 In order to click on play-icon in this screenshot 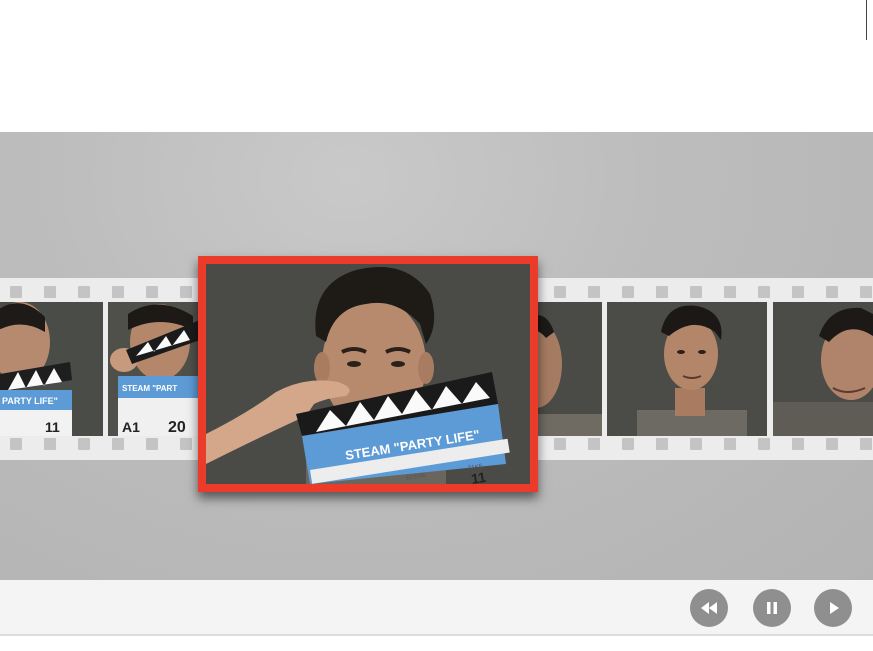, I will do `click(834, 608)`.